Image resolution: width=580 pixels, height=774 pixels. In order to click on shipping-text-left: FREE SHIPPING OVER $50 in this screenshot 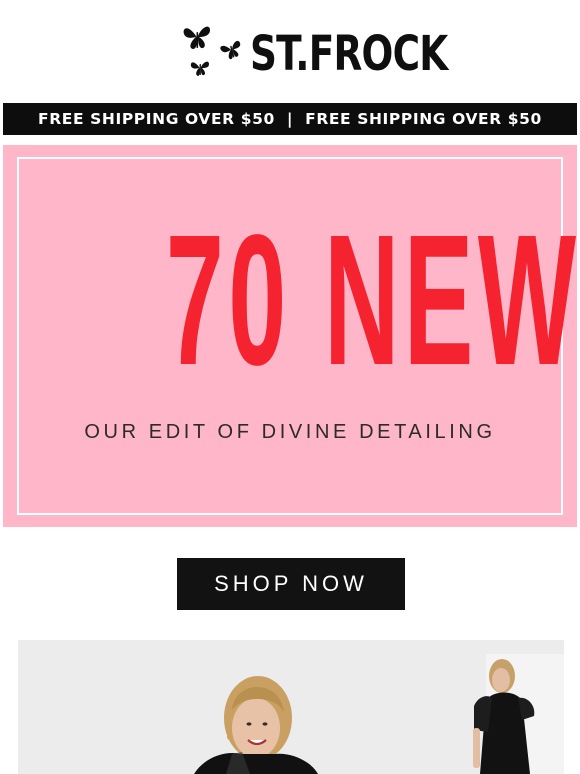, I will do `click(156, 119)`.